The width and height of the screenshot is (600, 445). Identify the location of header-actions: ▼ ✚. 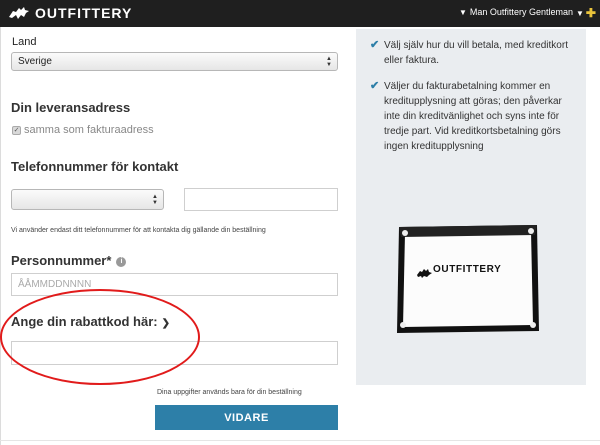
(586, 13).